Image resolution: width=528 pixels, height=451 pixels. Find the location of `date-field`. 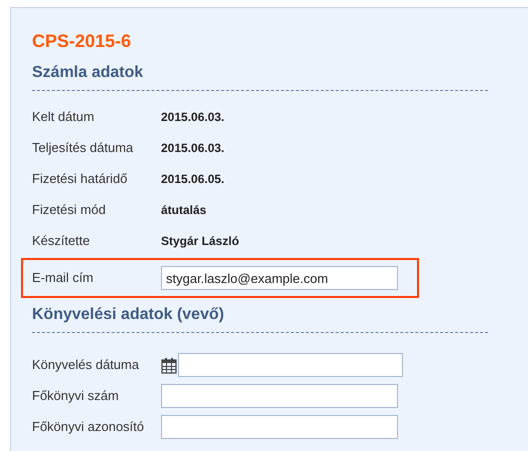

date-field is located at coordinates (290, 365).